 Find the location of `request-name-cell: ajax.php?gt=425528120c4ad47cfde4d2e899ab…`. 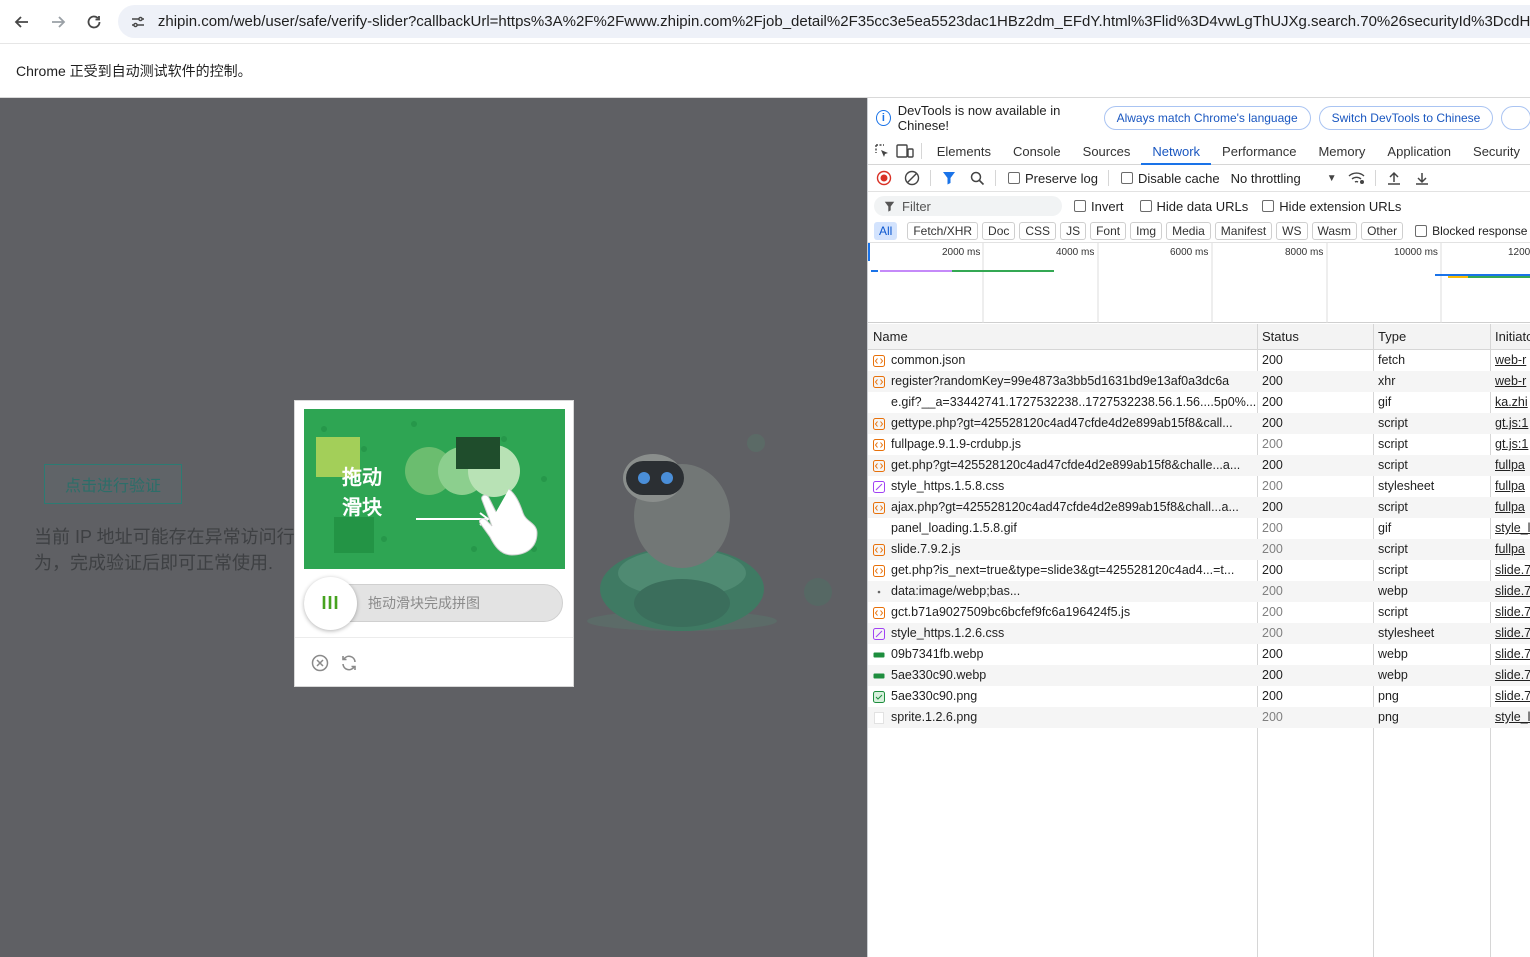

request-name-cell: ajax.php?gt=425528120c4ad47cfde4d2e899ab… is located at coordinates (1062, 507).